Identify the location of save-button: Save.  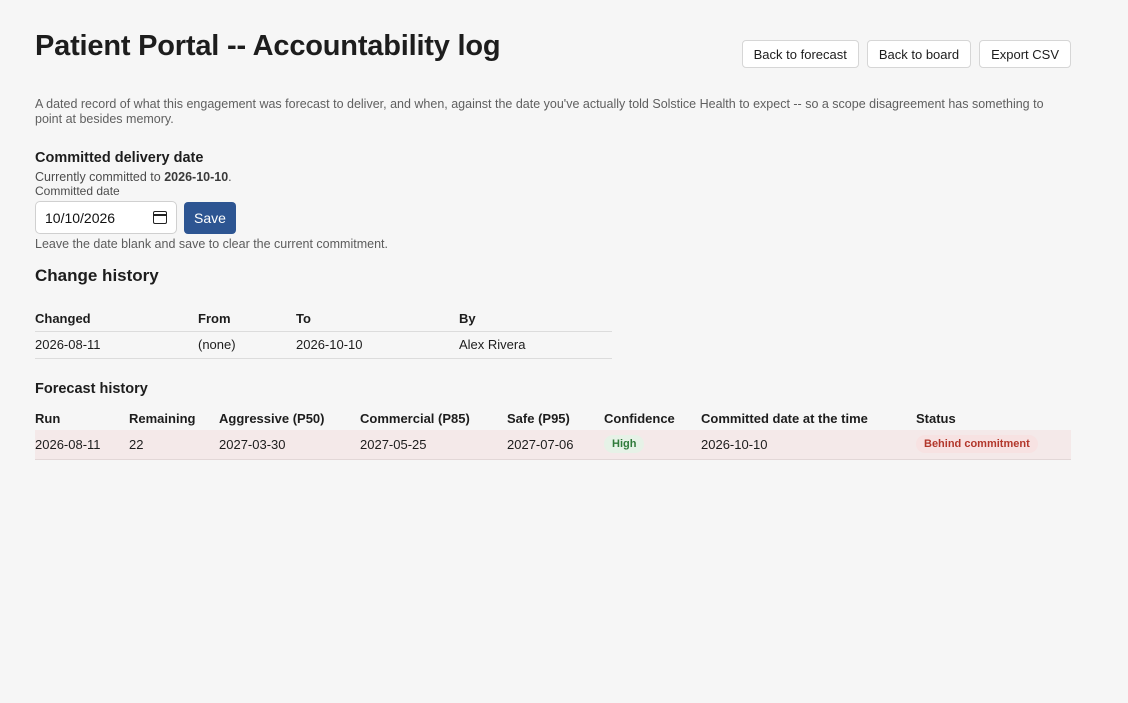
(210, 217).